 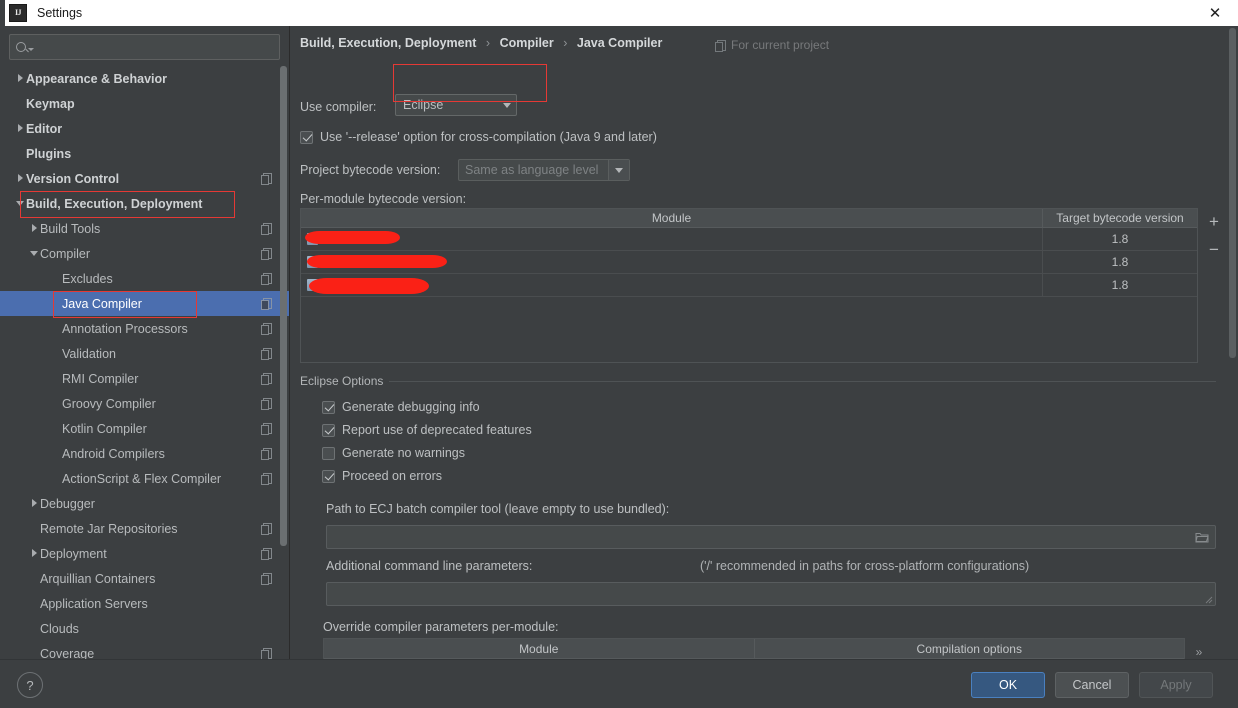 I want to click on sidebar-item-deployment: Deployment, so click(x=144, y=553).